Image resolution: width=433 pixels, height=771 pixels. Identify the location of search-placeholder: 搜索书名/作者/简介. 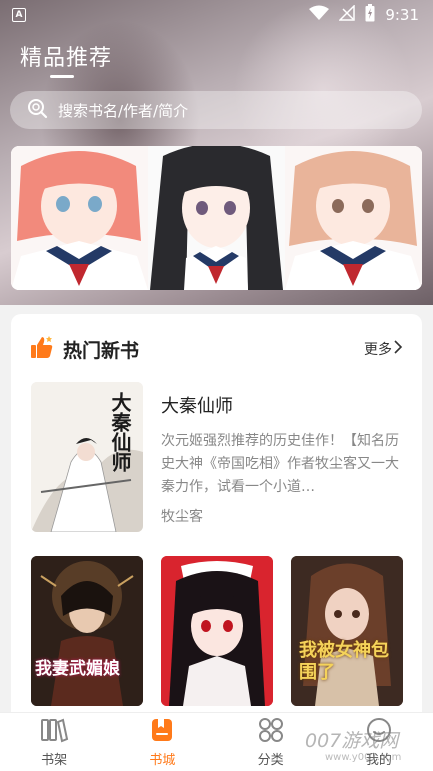
(123, 110).